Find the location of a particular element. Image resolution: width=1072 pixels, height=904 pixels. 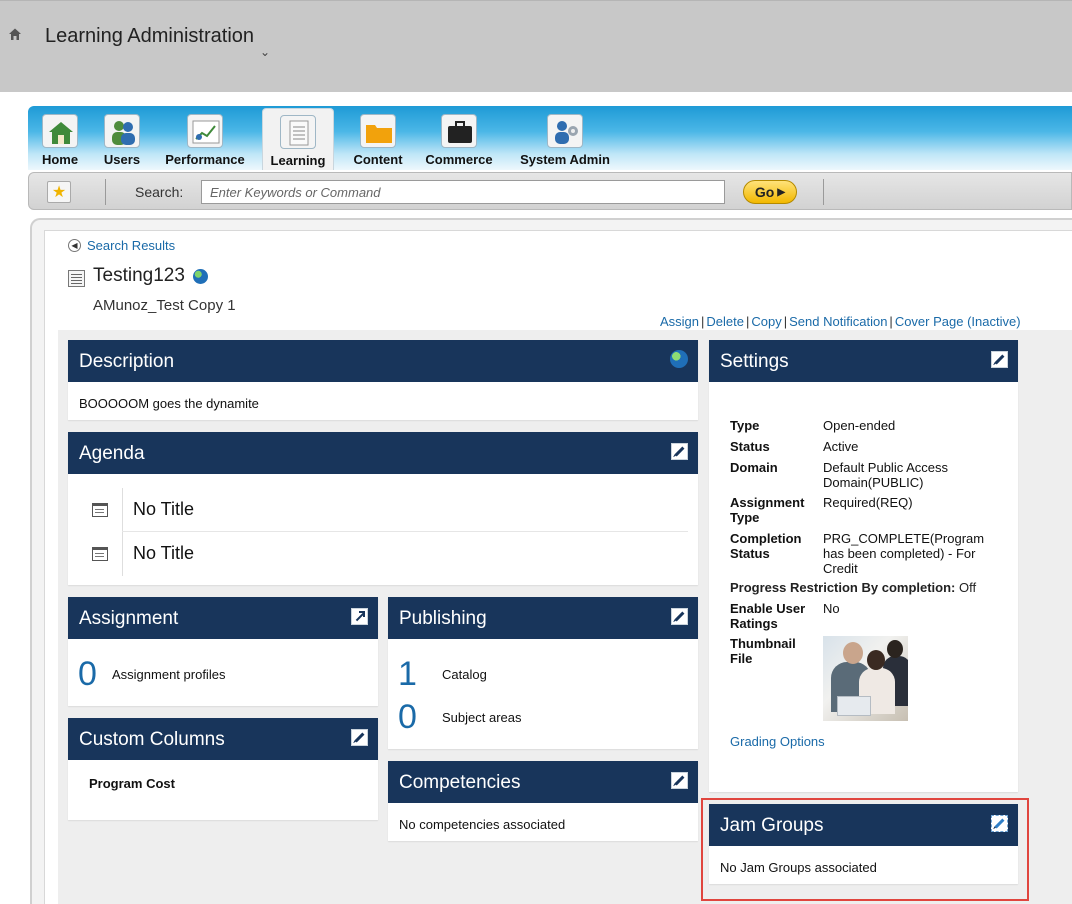

nav-performance: Performance is located at coordinates (205, 141).